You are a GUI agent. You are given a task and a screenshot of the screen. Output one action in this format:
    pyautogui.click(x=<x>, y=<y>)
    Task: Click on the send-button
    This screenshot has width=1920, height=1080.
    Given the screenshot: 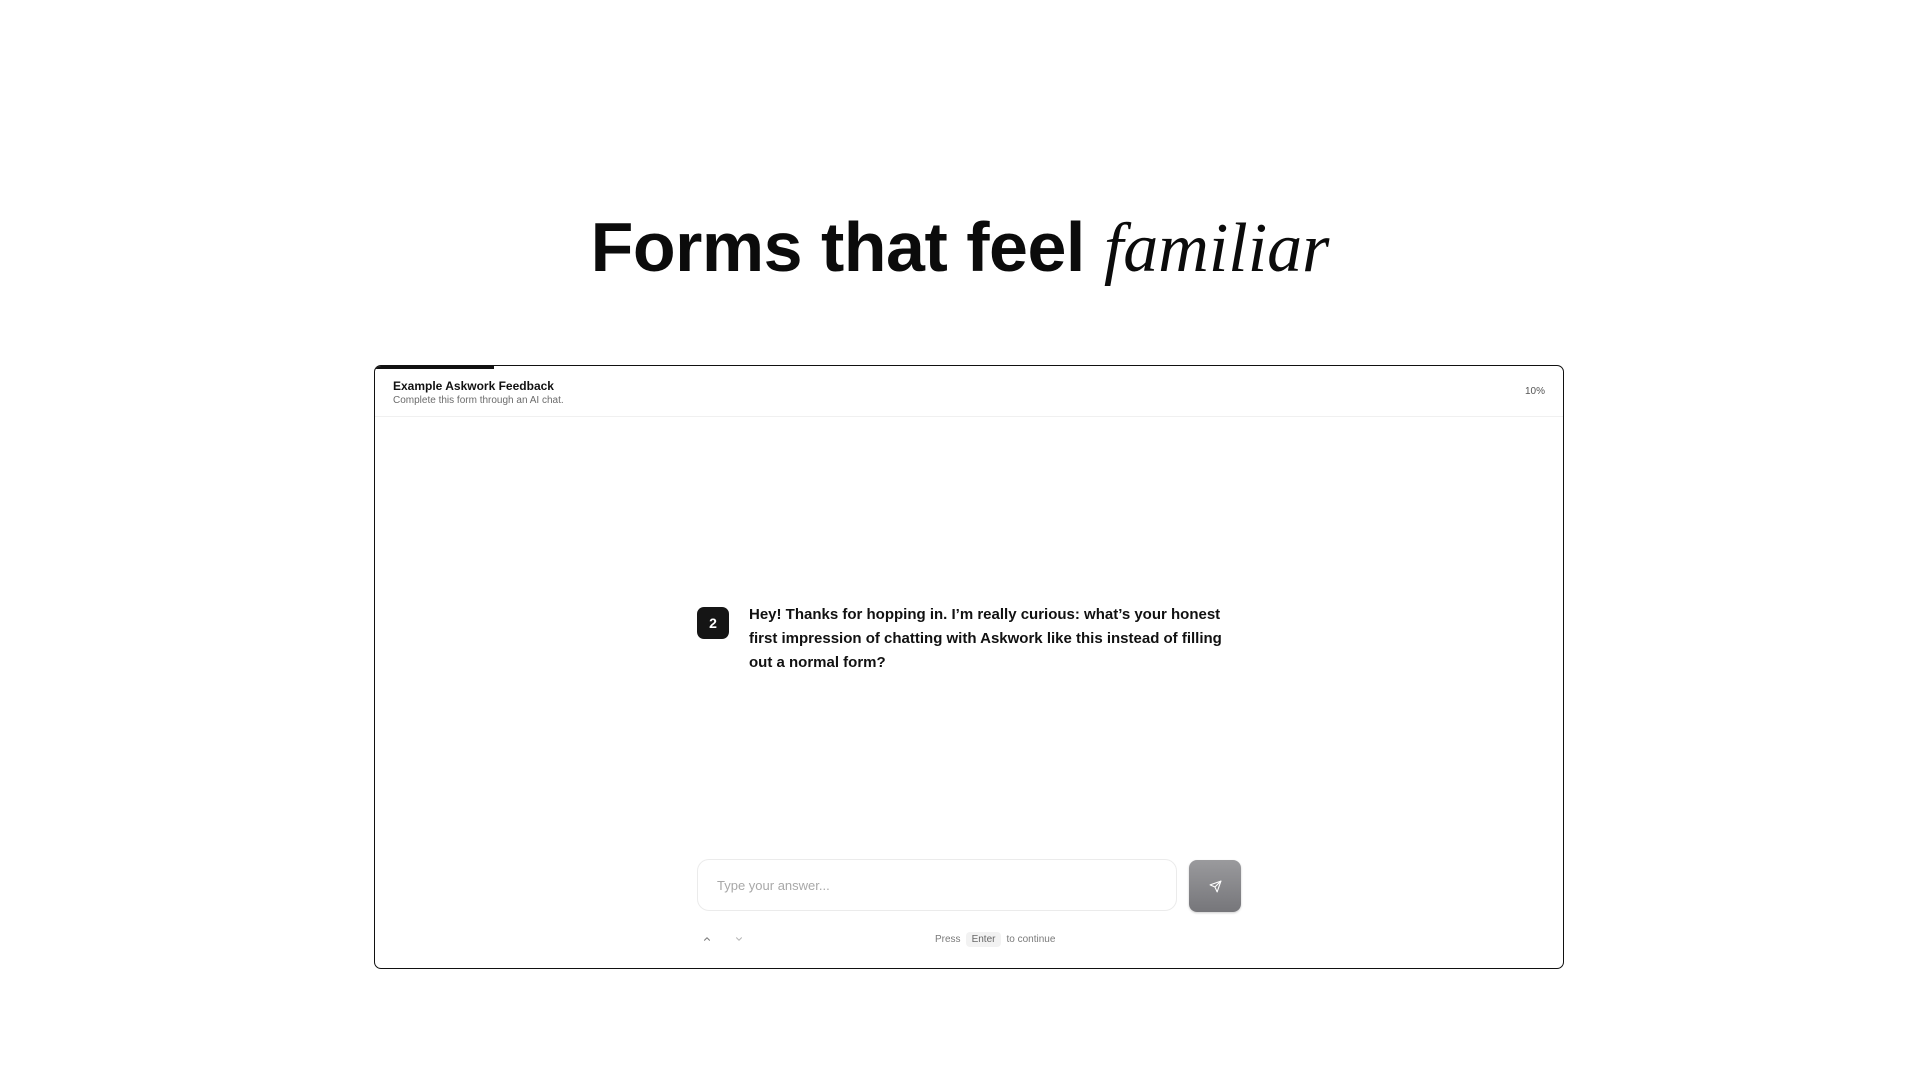 What is the action you would take?
    pyautogui.click(x=1215, y=886)
    